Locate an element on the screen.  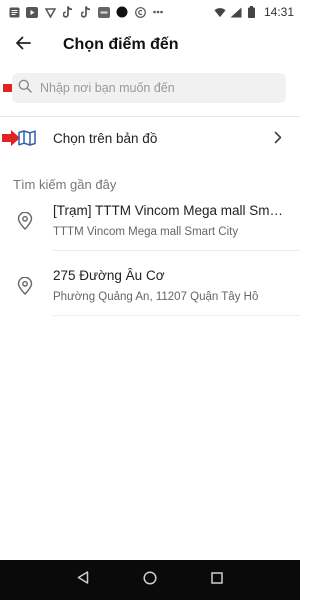
dot-icon is located at coordinates (122, 12).